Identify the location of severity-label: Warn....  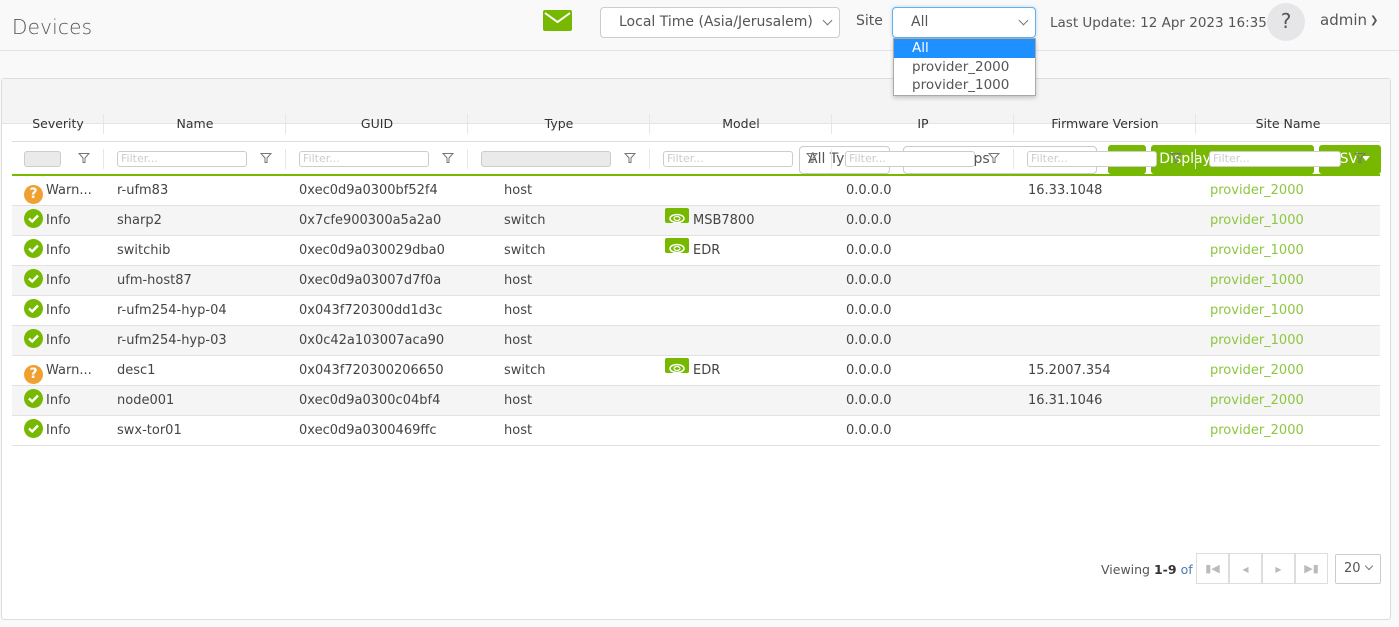
(69, 370).